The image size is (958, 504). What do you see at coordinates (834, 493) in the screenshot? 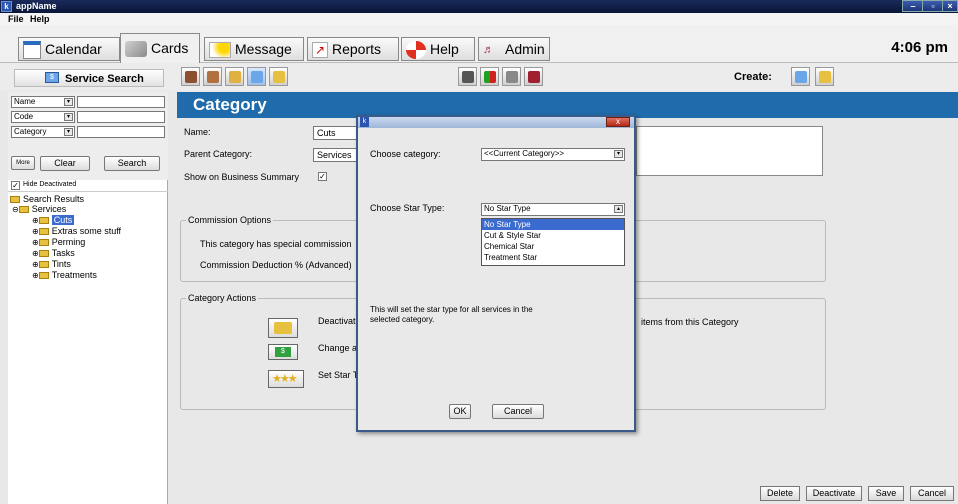
I see `deactivate-button: Deactivate` at bounding box center [834, 493].